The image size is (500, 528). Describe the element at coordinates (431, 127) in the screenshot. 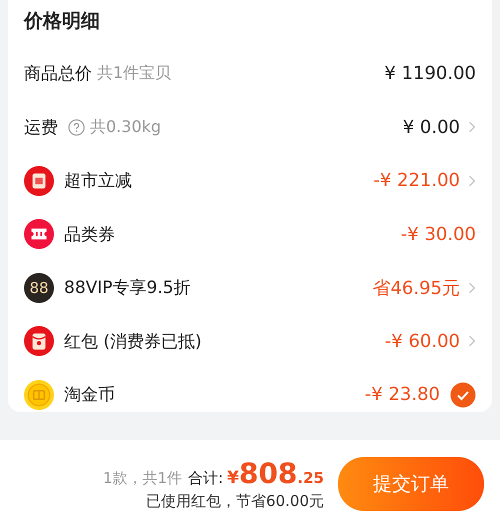

I see `row-amount: ¥ 0.00` at that location.